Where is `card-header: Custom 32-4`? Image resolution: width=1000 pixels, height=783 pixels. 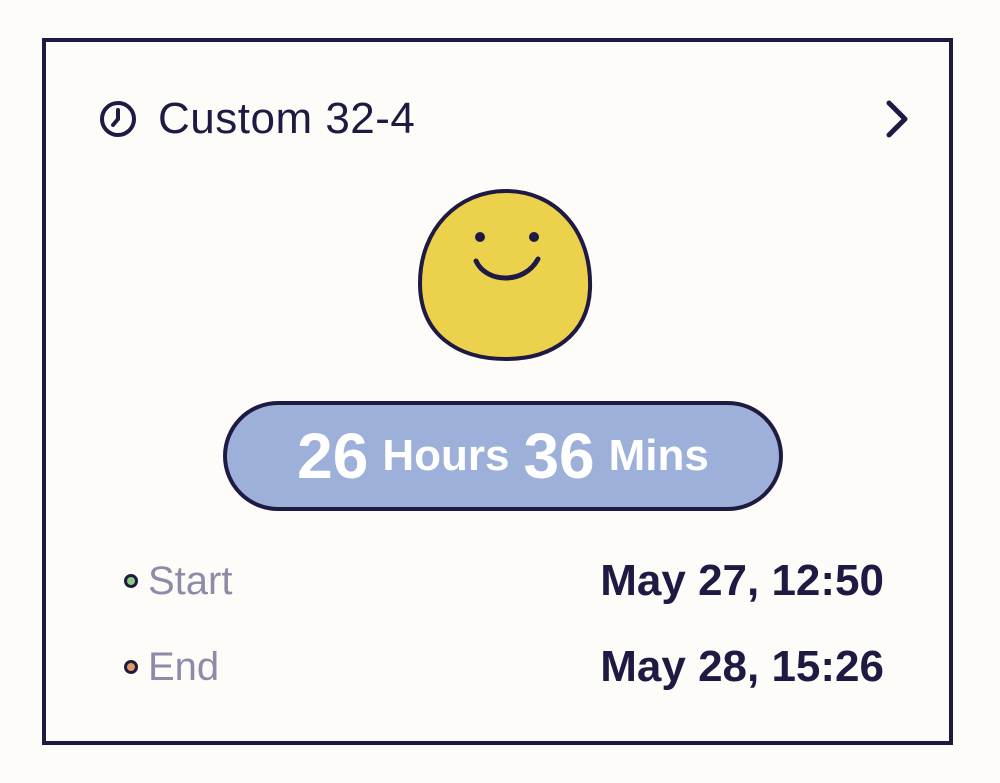 card-header: Custom 32-4 is located at coordinates (256, 119).